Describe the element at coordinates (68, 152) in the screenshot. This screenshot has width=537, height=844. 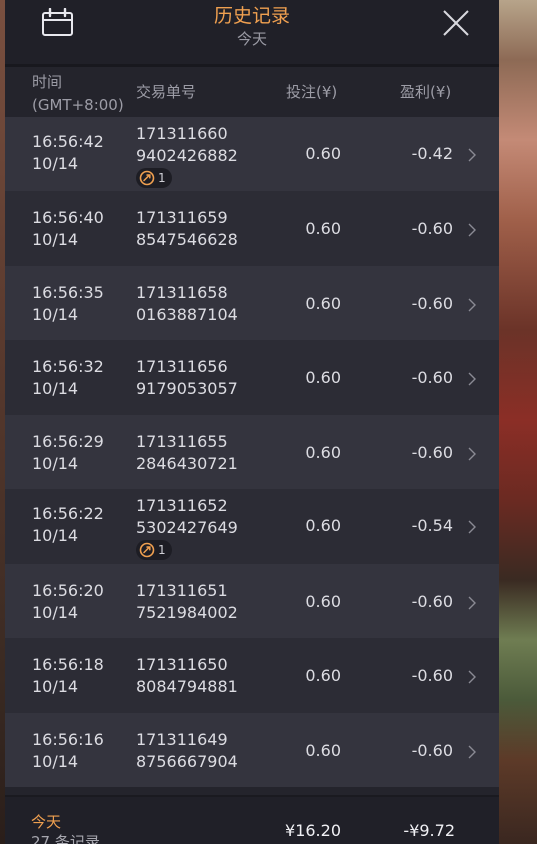
I see `record-time: 16:56:42 10/14` at that location.